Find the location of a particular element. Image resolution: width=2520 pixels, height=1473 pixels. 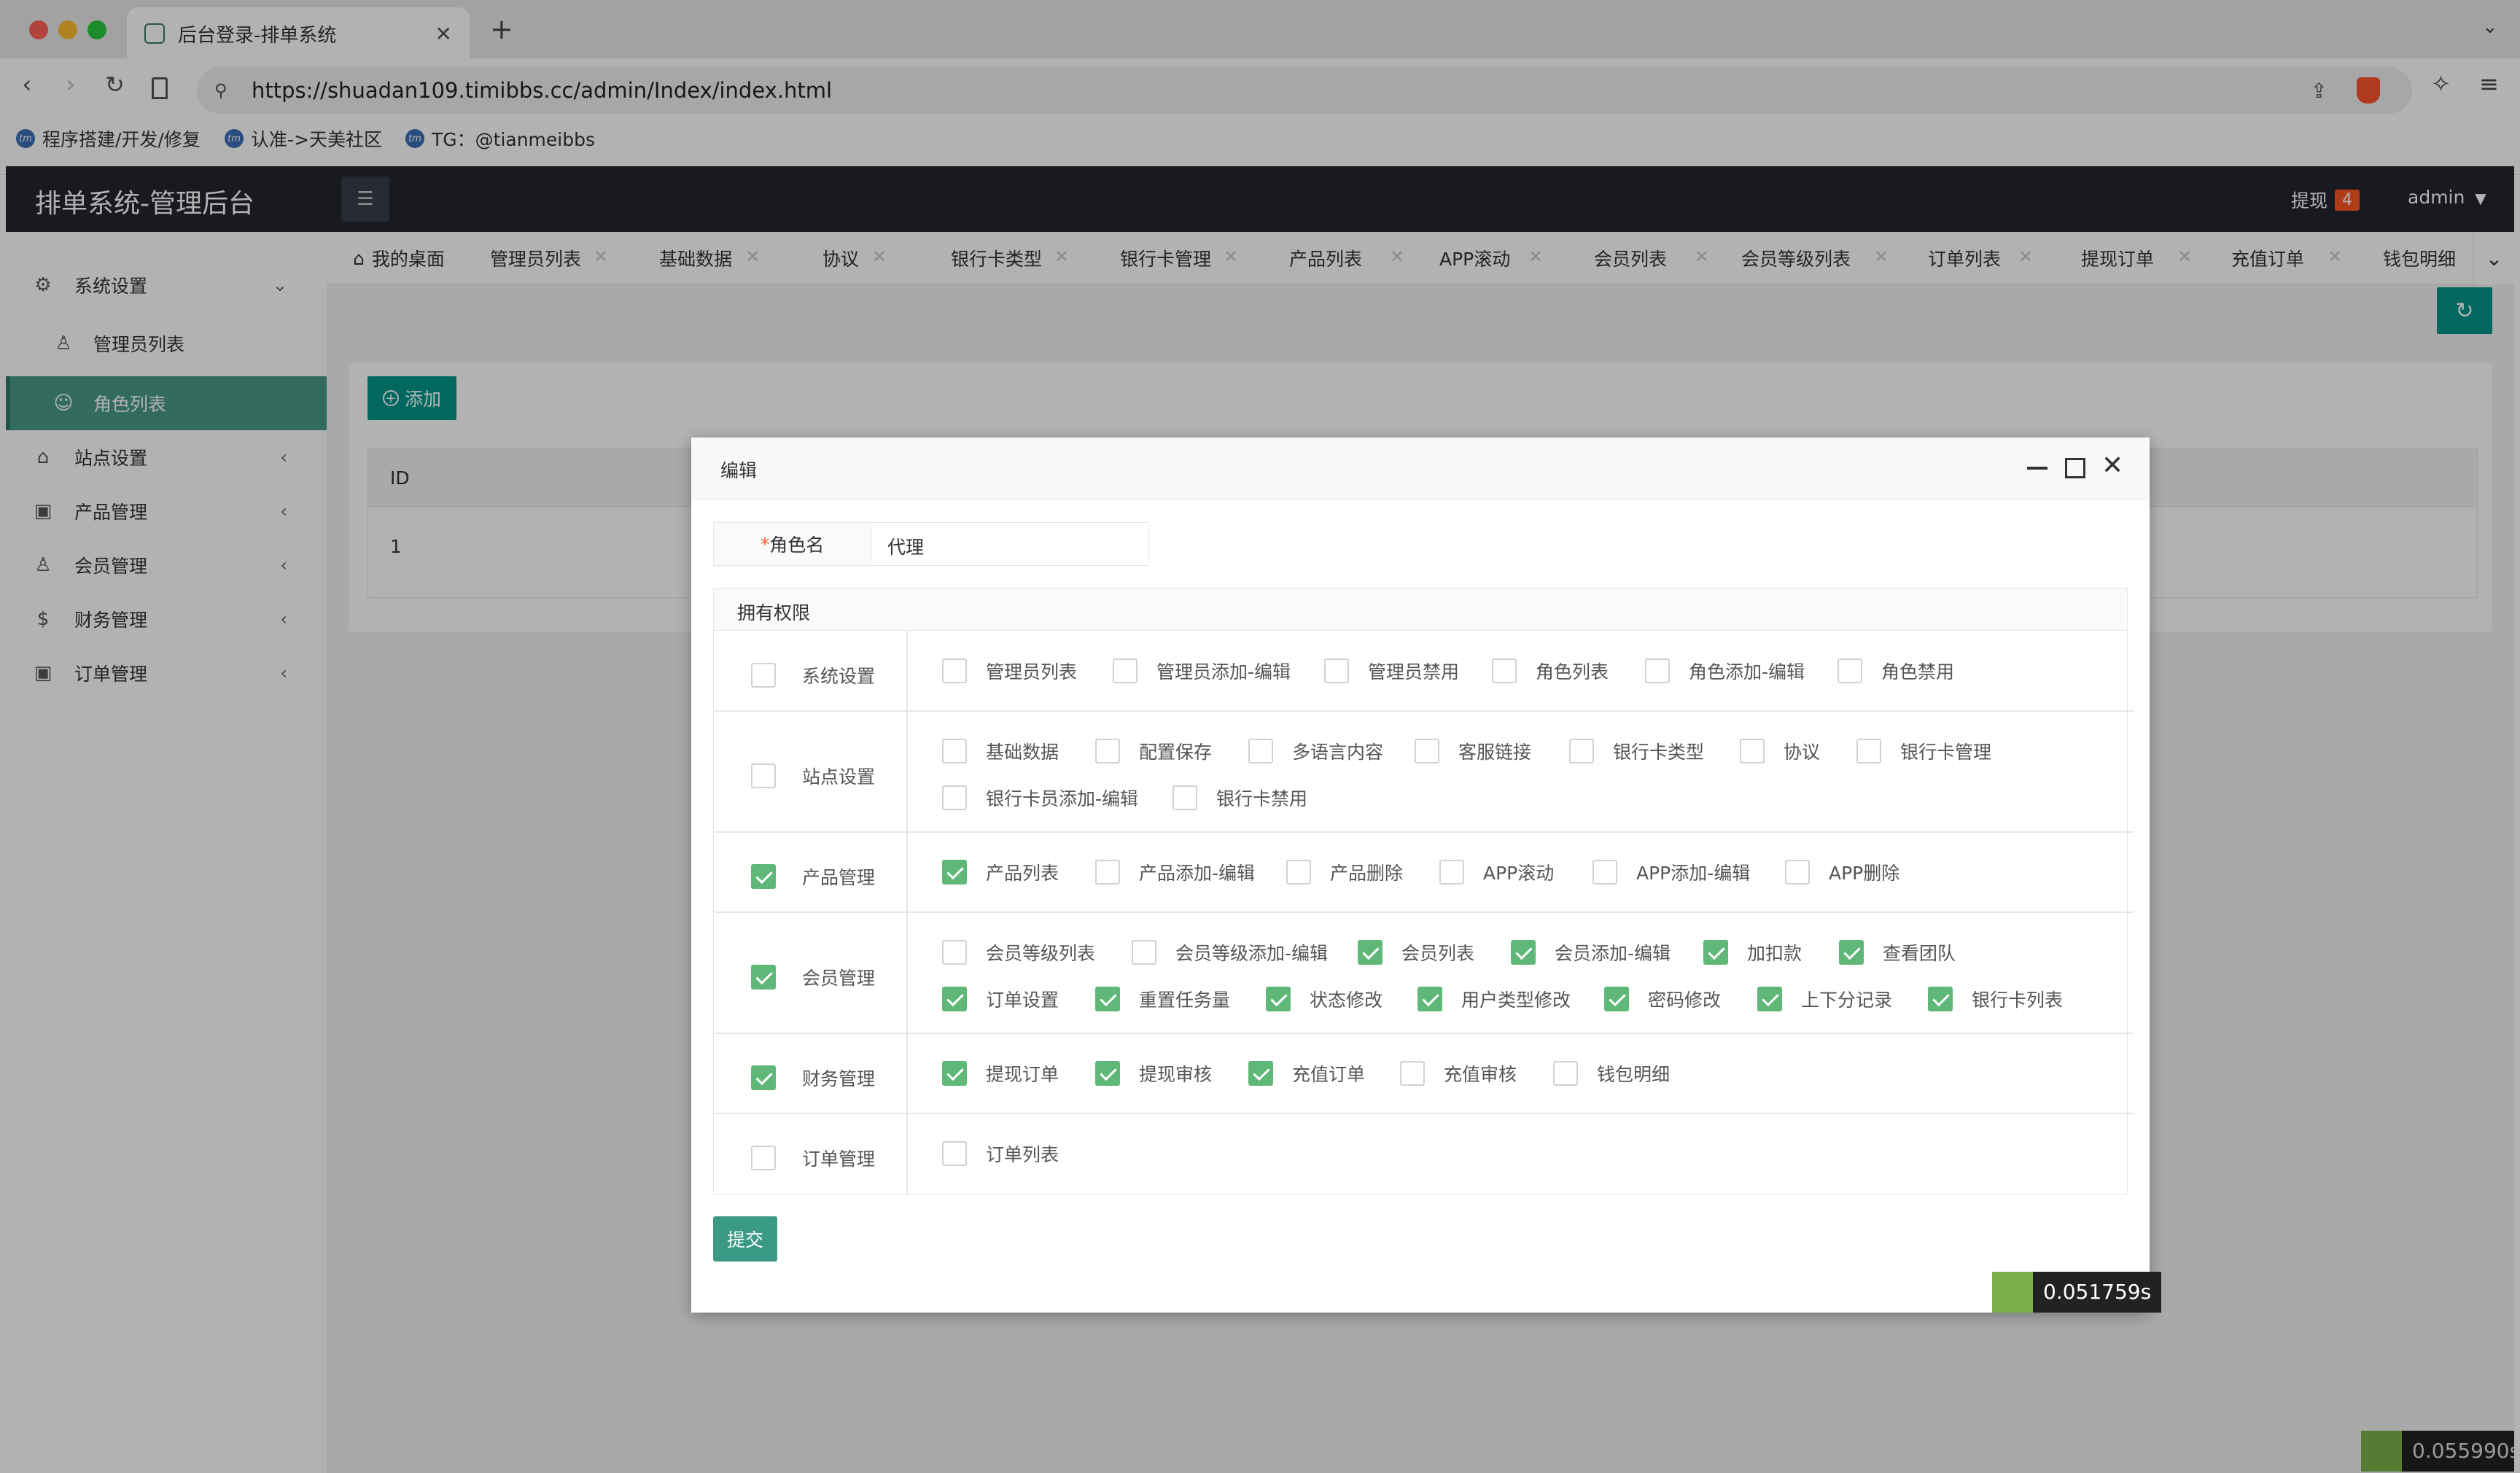

perm-item: 银行卡管理 is located at coordinates (1923, 751).